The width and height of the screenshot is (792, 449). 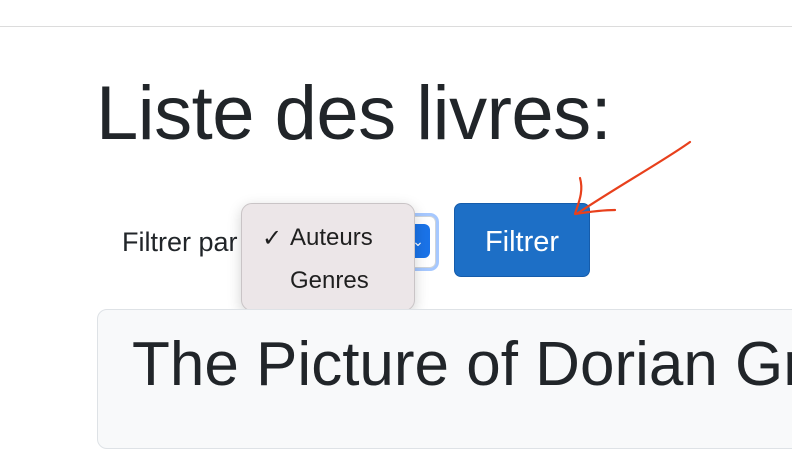 What do you see at coordinates (272, 238) in the screenshot?
I see `checkmark-icon: ✓` at bounding box center [272, 238].